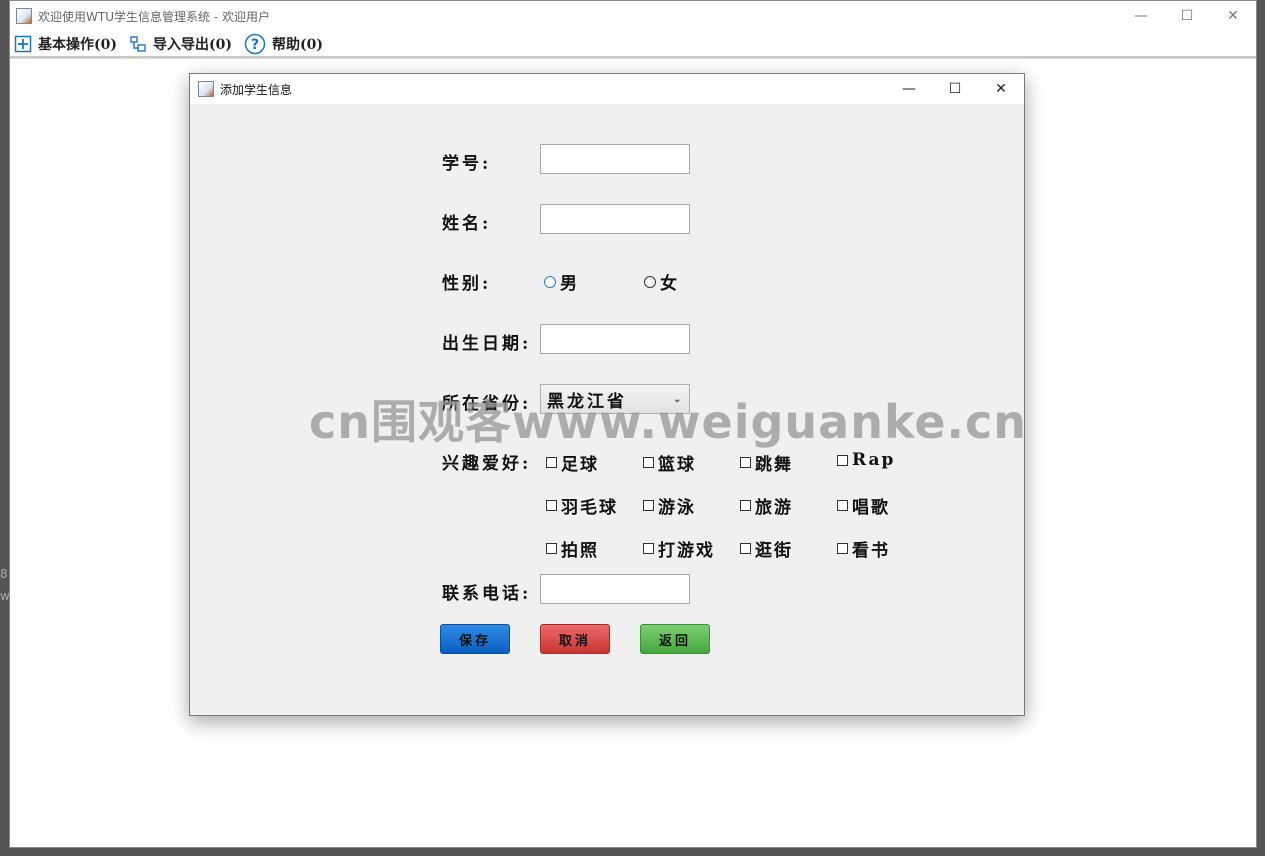 The image size is (1265, 856). I want to click on hobby-label: 逛街, so click(774, 551).